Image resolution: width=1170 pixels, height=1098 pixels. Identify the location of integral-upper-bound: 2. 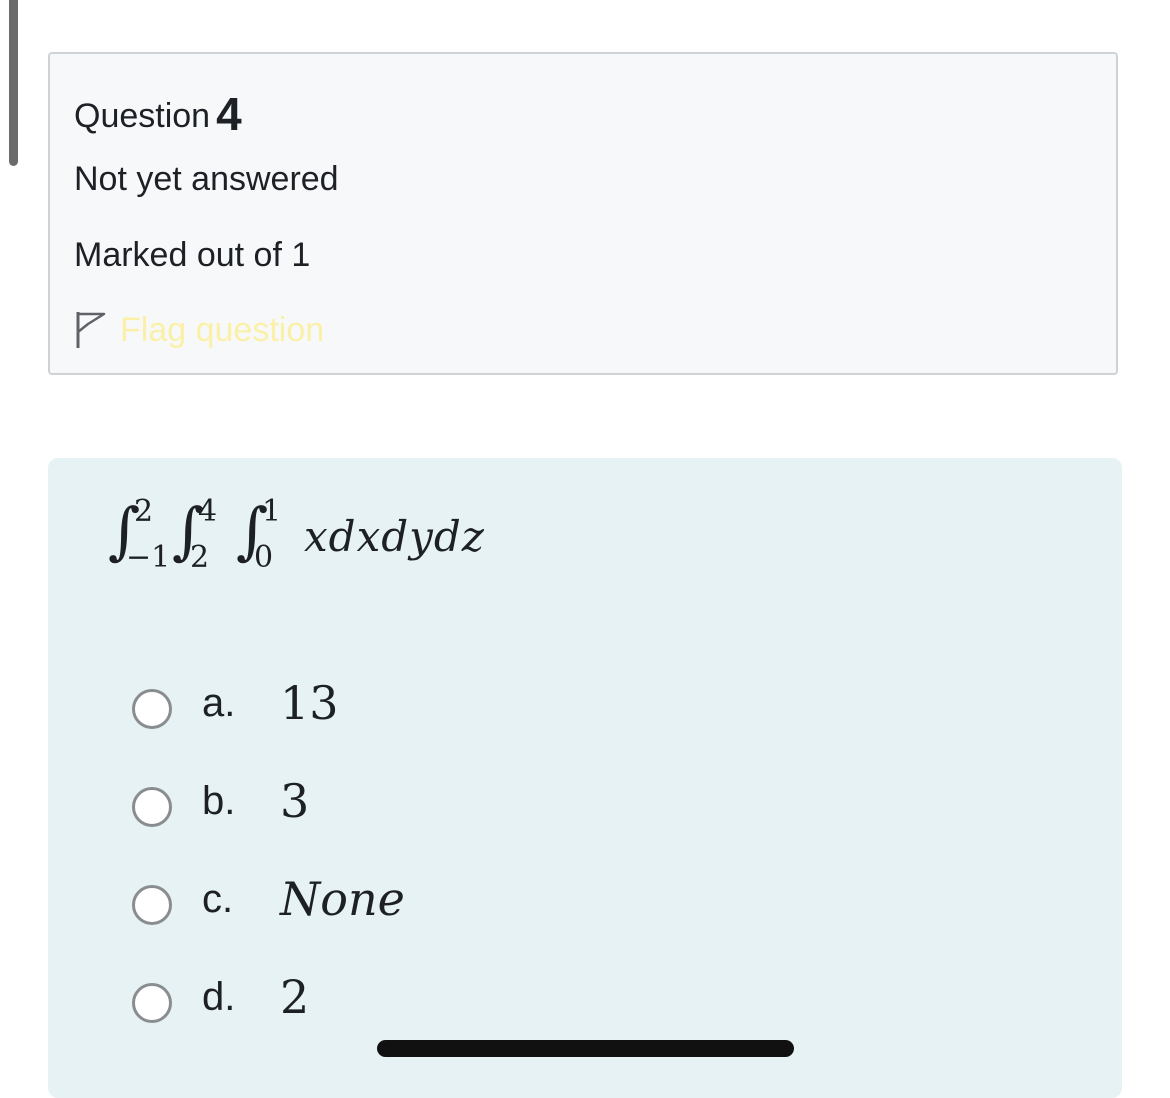
(144, 511).